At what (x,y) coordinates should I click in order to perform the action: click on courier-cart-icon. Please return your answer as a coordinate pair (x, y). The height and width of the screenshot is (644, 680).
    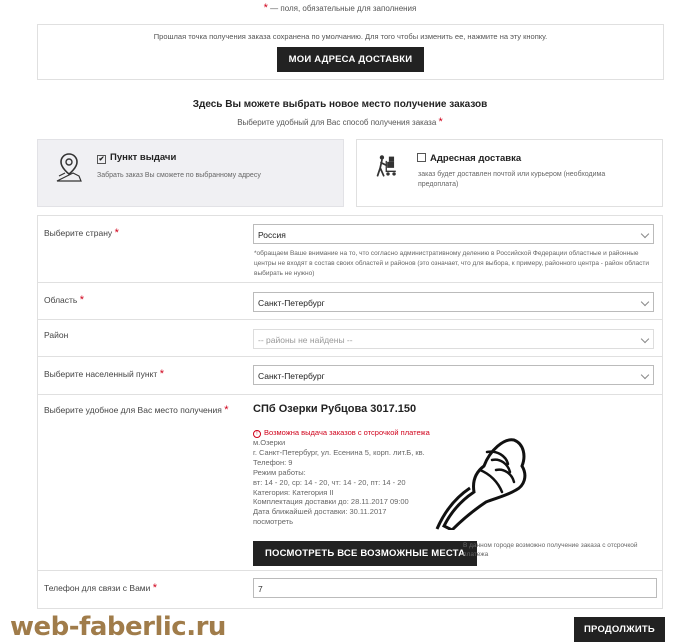
    Looking at the image, I should click on (386, 166).